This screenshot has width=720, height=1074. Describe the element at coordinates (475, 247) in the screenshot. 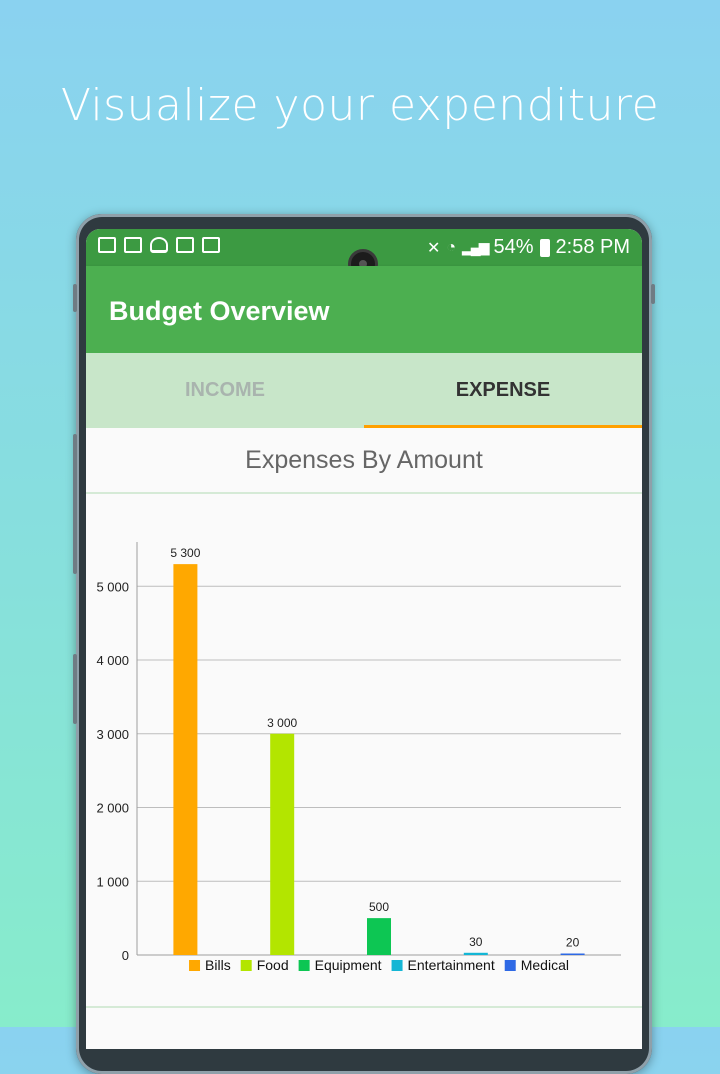

I see `signal-icon: ▂▄▆` at that location.